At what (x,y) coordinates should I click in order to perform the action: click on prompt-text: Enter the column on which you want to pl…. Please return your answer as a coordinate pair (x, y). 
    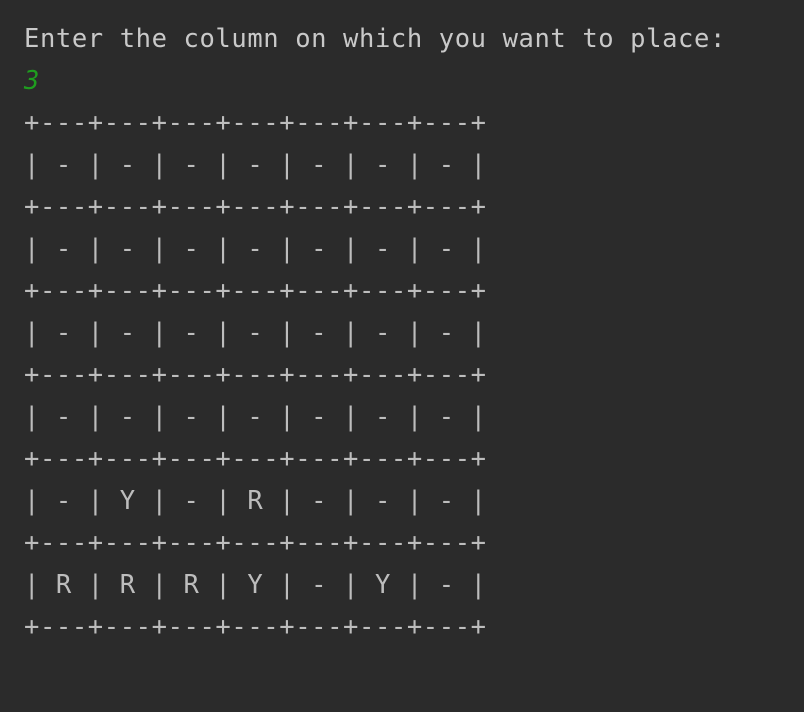
    Looking at the image, I should click on (375, 39).